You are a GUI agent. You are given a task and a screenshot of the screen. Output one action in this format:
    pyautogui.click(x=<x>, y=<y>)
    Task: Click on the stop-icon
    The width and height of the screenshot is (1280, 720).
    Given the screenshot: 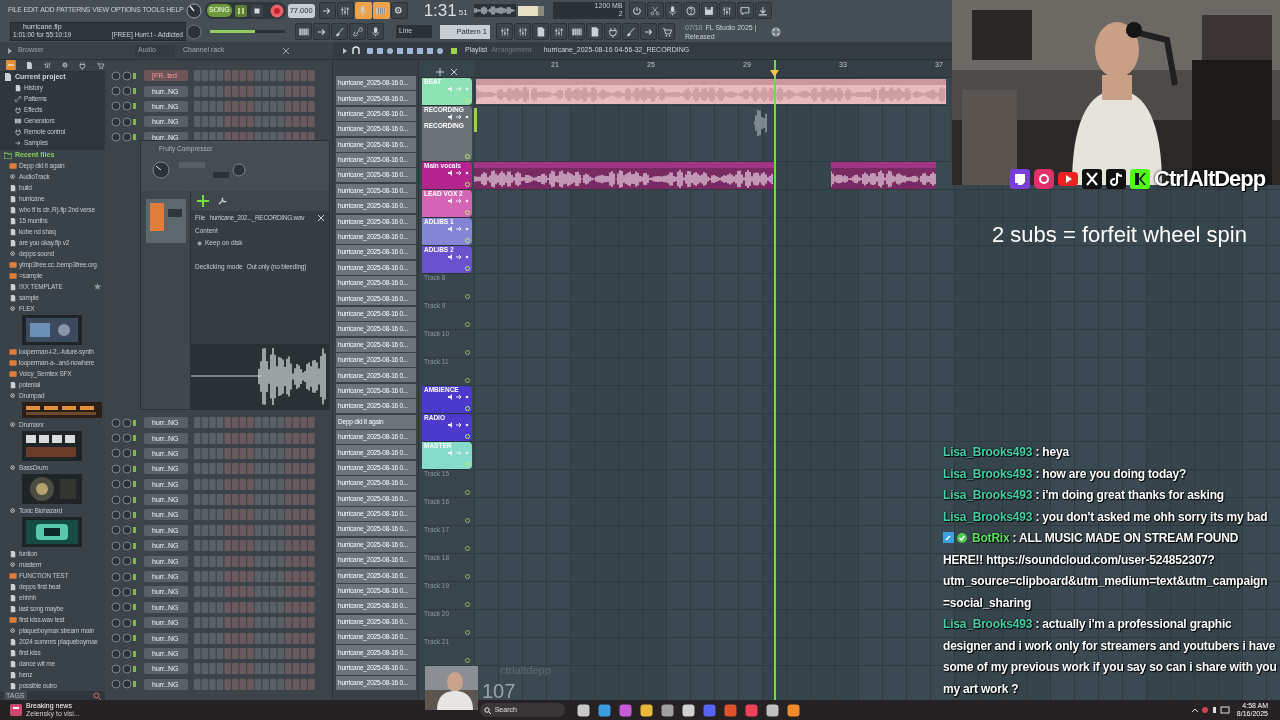 What is the action you would take?
    pyautogui.click(x=256, y=10)
    